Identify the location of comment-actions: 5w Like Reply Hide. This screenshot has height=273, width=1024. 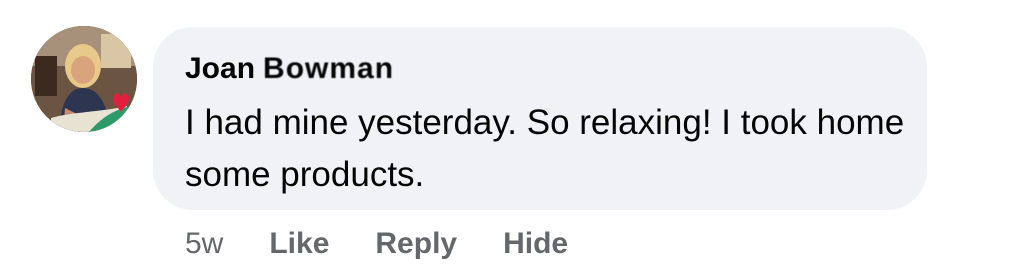
(399, 244).